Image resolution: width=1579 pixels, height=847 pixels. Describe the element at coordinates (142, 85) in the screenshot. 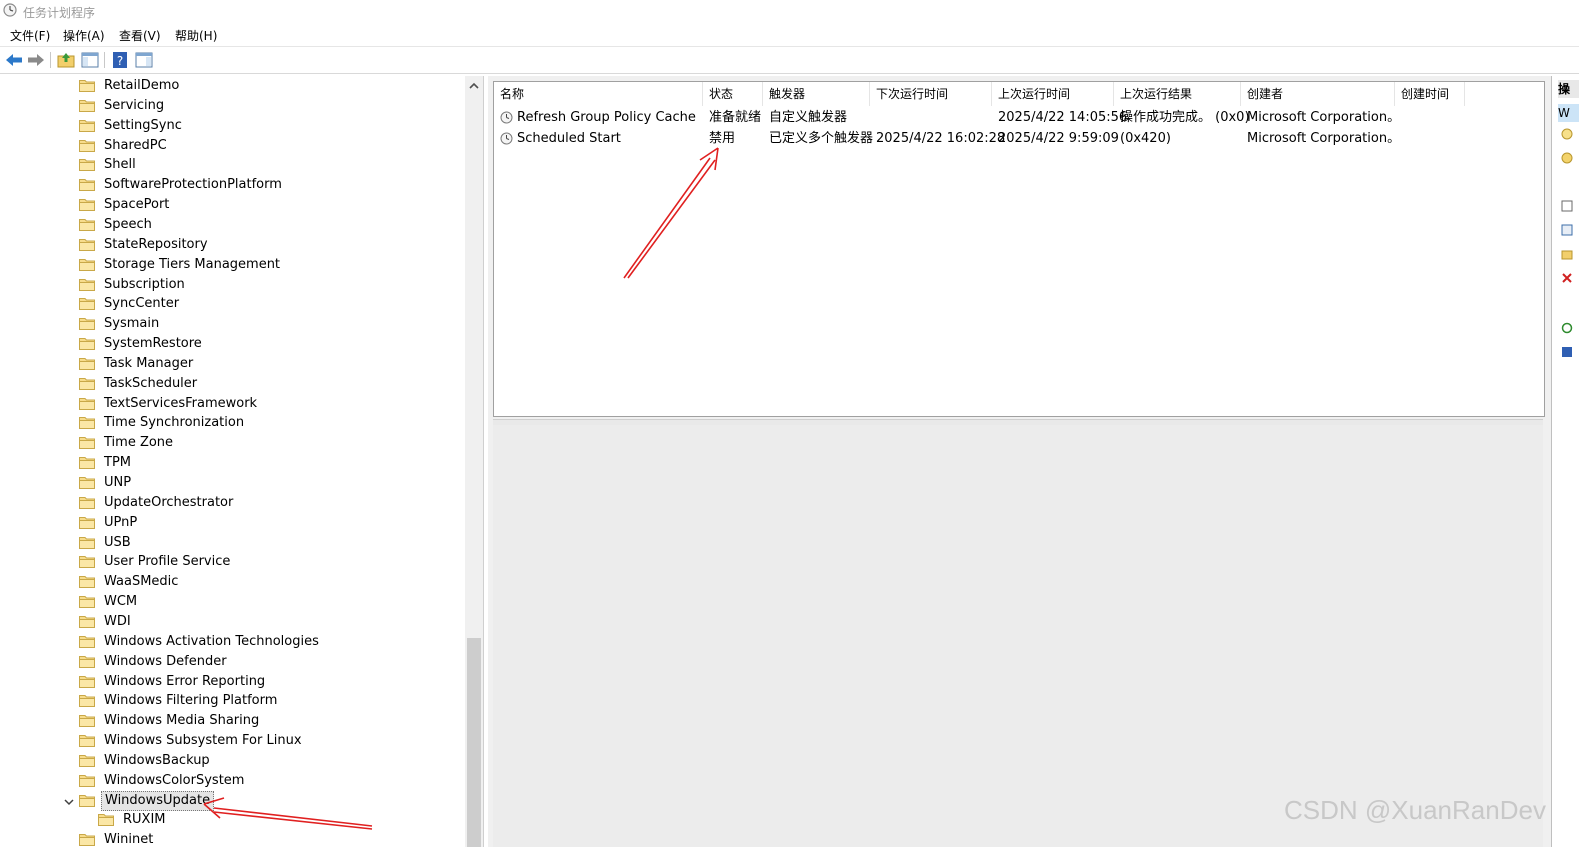

I see `tree-item-label: RetailDemo` at that location.